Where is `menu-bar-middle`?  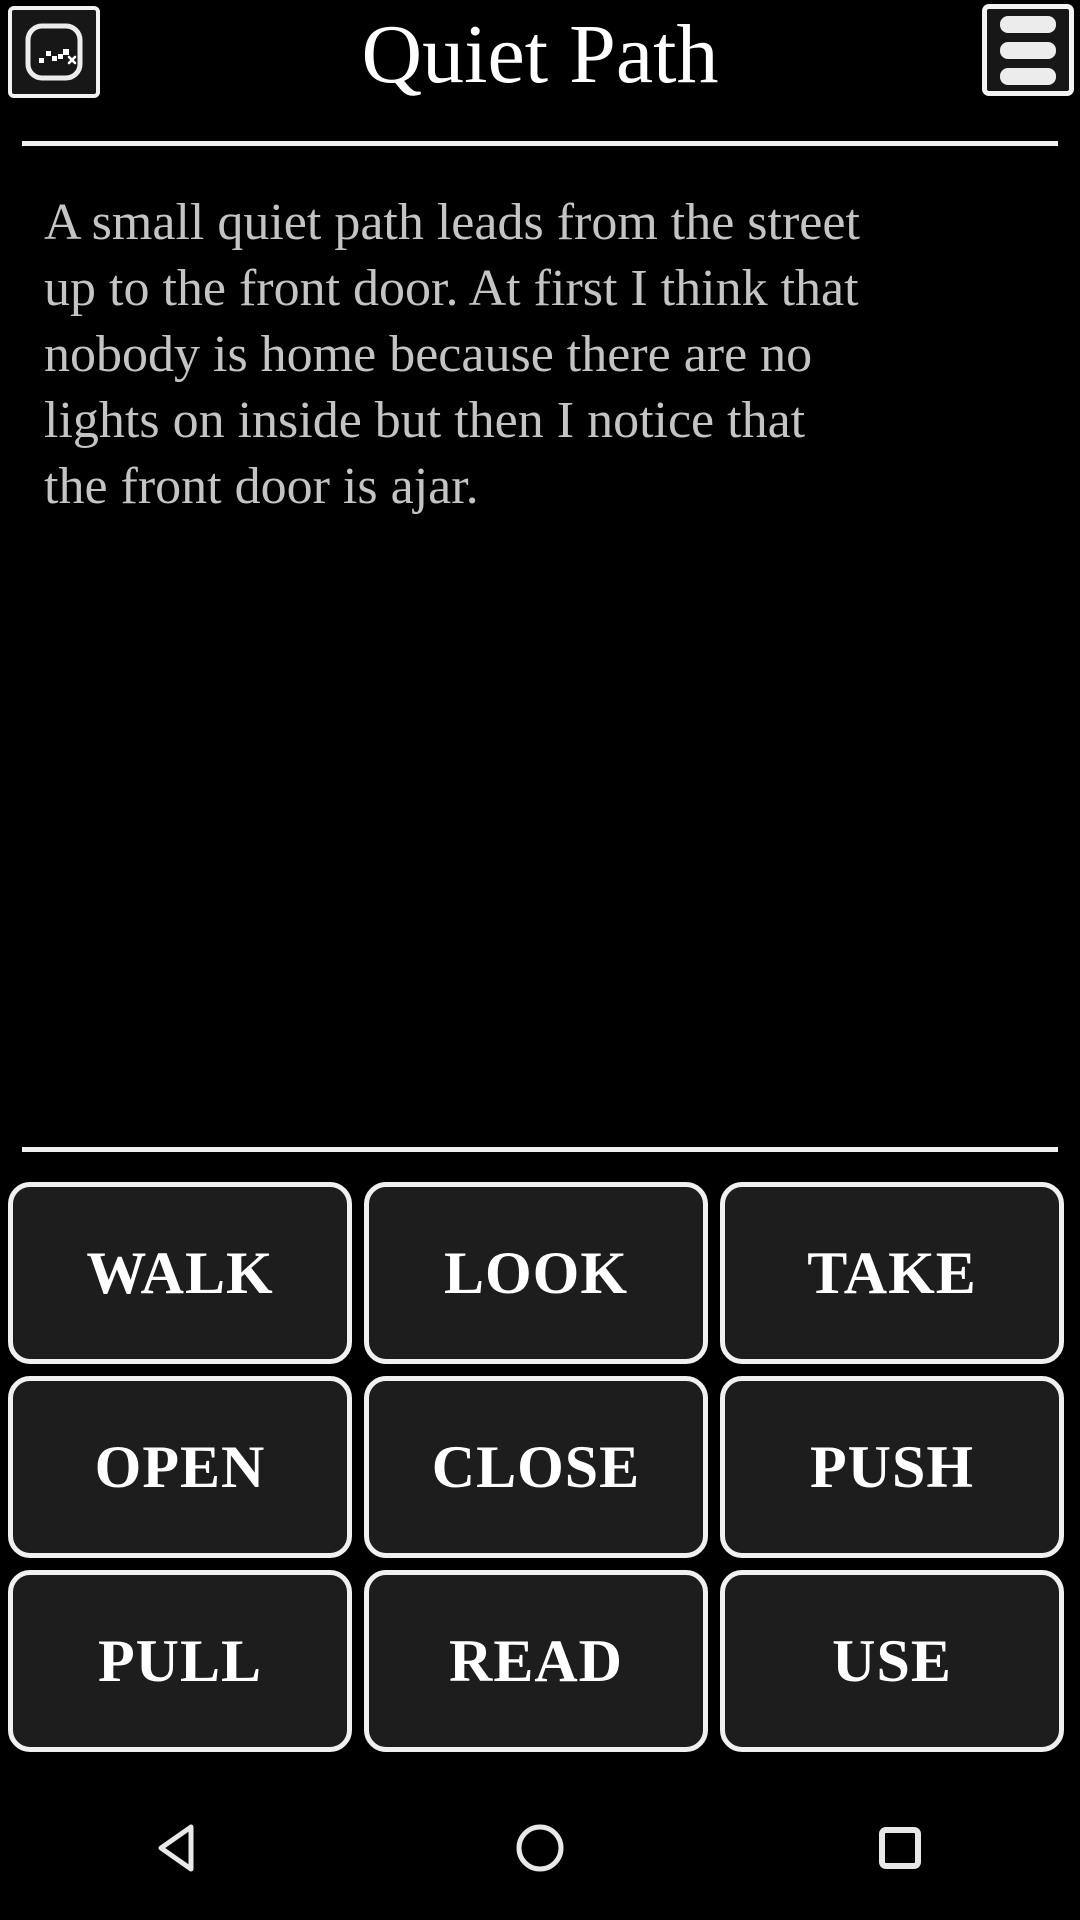 menu-bar-middle is located at coordinates (1028, 50).